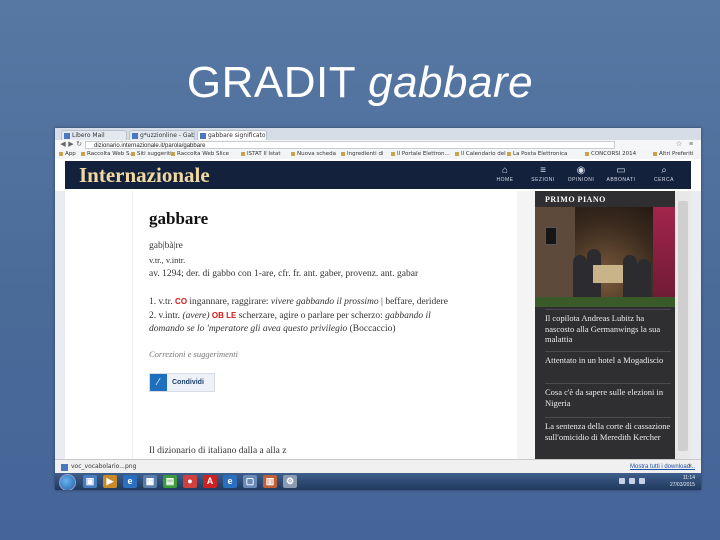  Describe the element at coordinates (167, 260) in the screenshot. I see `grammar-category: v.tr., v.intr.` at that location.